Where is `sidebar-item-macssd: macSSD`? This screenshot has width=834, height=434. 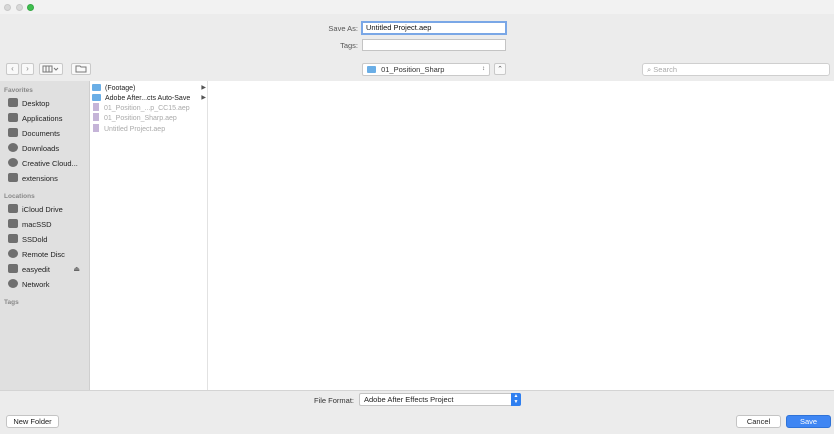 sidebar-item-macssd: macSSD is located at coordinates (48, 224).